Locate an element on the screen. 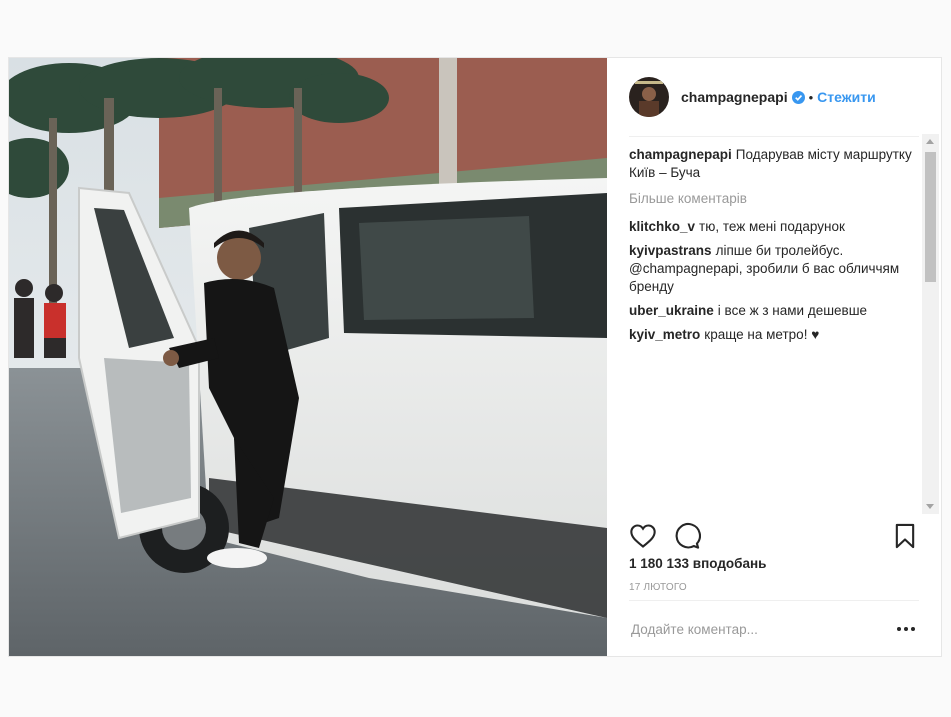 Image resolution: width=951 pixels, height=717 pixels. bookmark-icon is located at coordinates (905, 536).